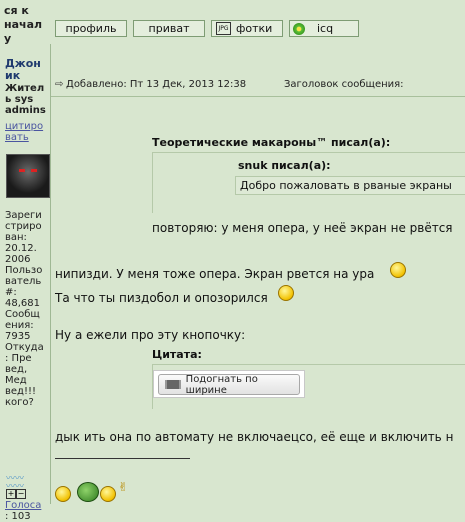 Image resolution: width=465 pixels, height=522 pixels. What do you see at coordinates (247, 28) in the screenshot?
I see `photos-button: JPG фотки` at bounding box center [247, 28].